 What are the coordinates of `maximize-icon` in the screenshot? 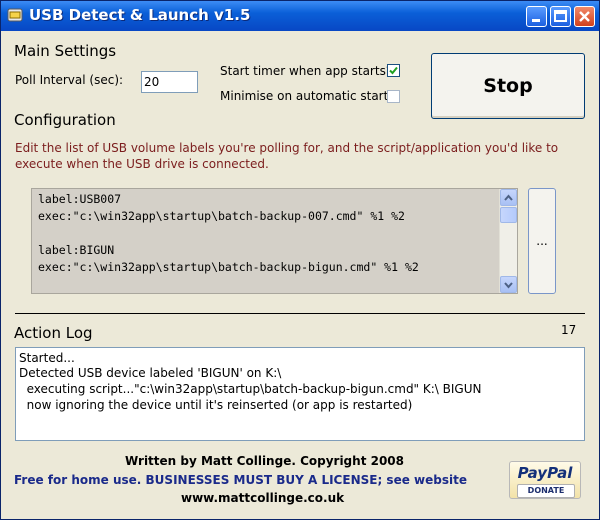 It's located at (560, 16).